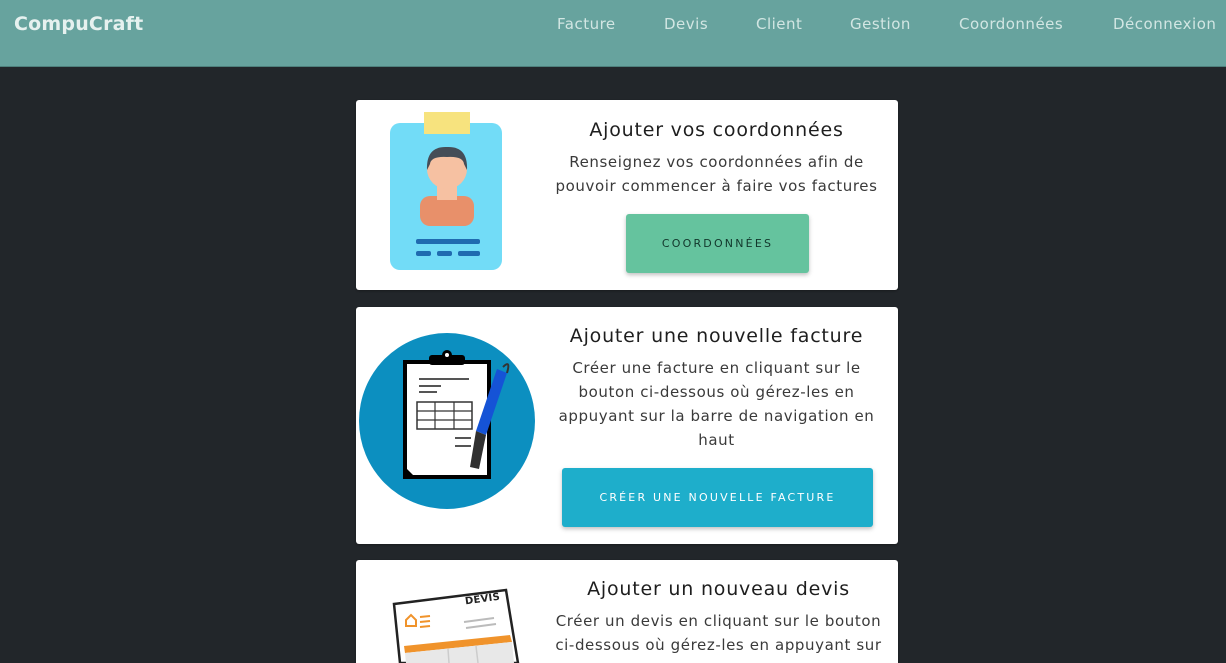 This screenshot has width=1226, height=663. Describe the element at coordinates (447, 192) in the screenshot. I see `id-badge-icon` at that location.